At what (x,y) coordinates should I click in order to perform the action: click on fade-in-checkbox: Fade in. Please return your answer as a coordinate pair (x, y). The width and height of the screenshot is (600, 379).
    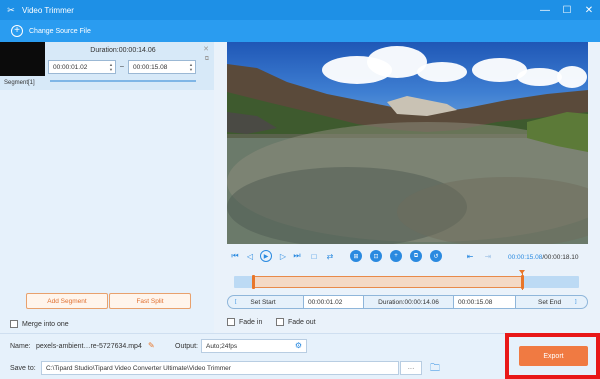
    Looking at the image, I should click on (244, 322).